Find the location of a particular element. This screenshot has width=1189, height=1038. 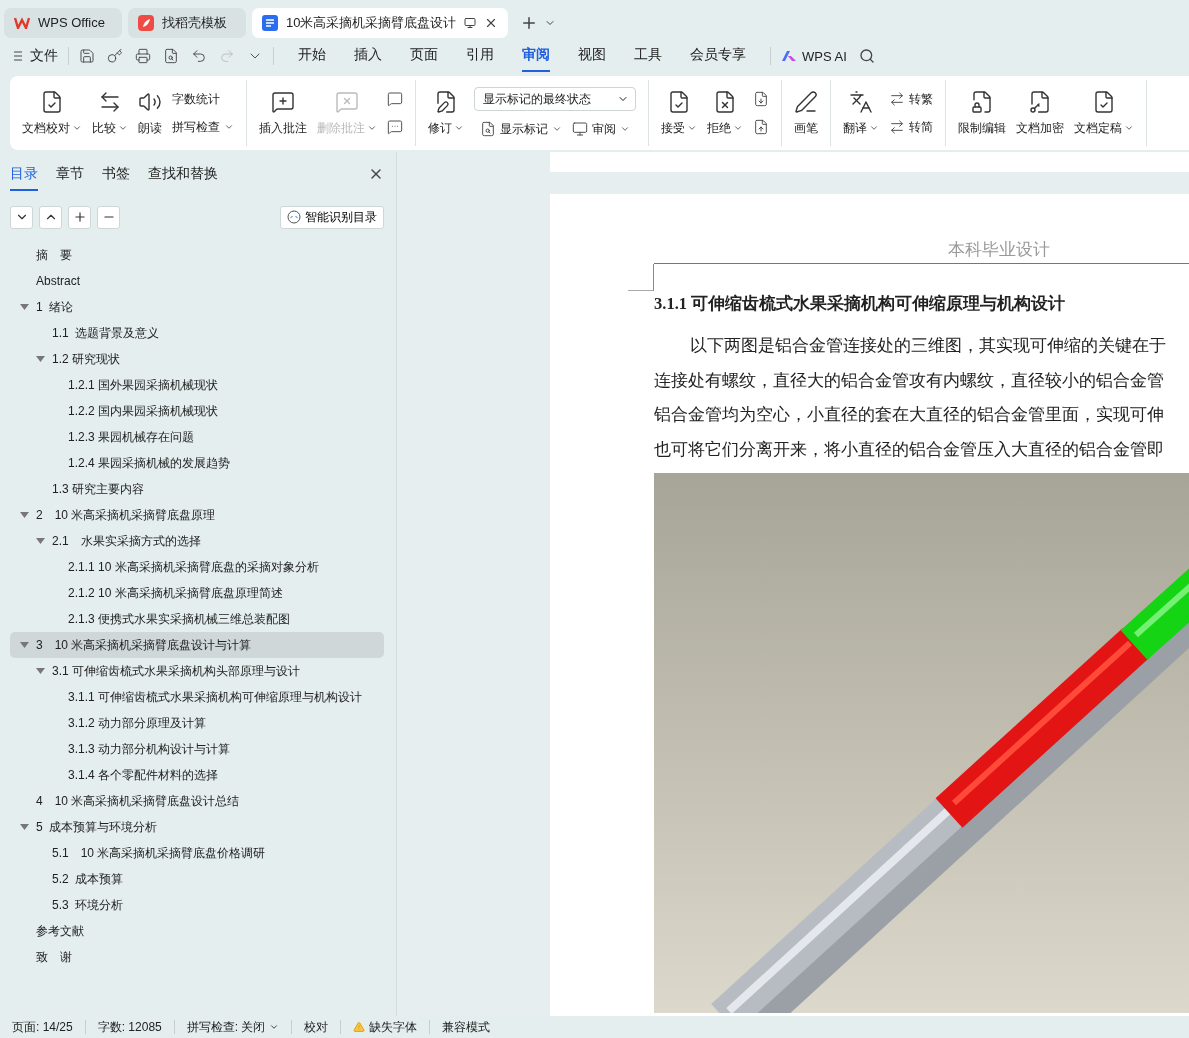

toc-item: 3.1.3 动力部分机构设计与计算 is located at coordinates (197, 749).